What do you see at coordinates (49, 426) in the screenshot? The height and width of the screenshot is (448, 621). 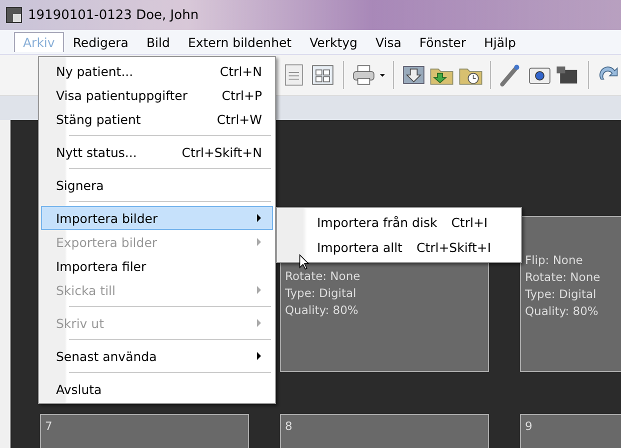 I see `tile-number: 7` at bounding box center [49, 426].